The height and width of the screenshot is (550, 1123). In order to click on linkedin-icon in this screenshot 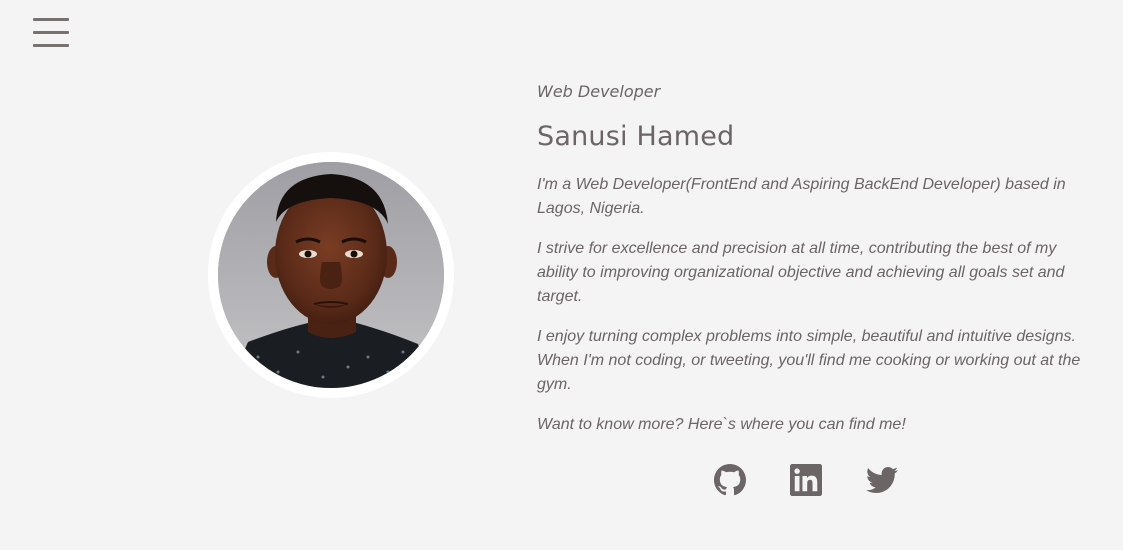, I will do `click(806, 480)`.